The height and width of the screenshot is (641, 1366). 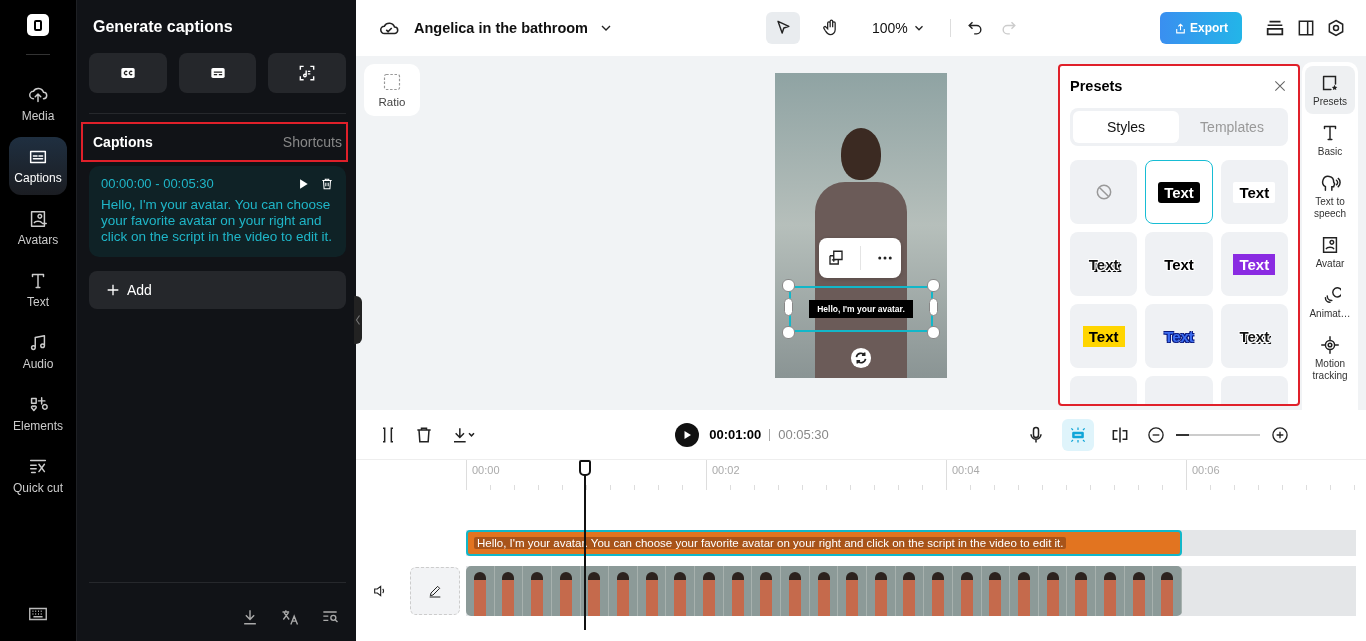 I want to click on caption-text: Hello, I'm your avatar. You can choose your favorite avatar on your right and click on the script in the video to edit it., so click(x=217, y=221).